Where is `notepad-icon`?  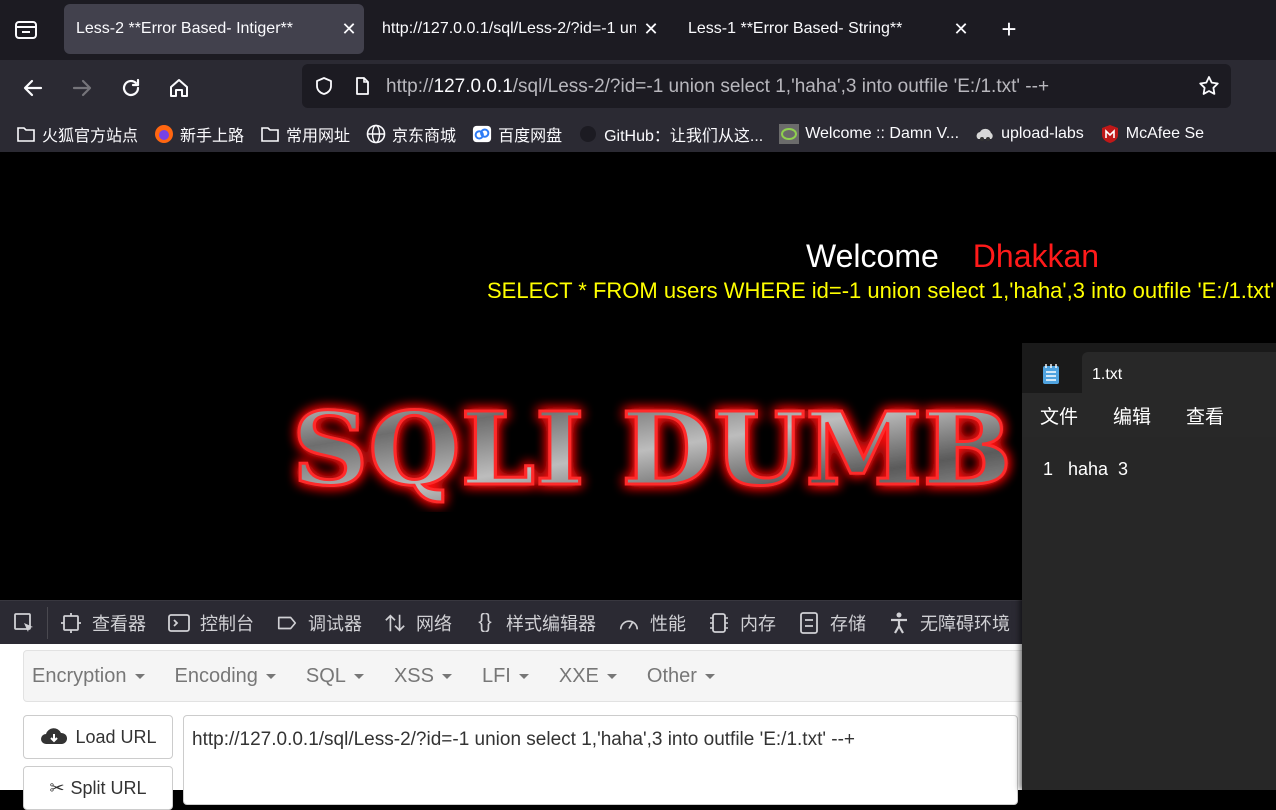 notepad-icon is located at coordinates (1051, 374).